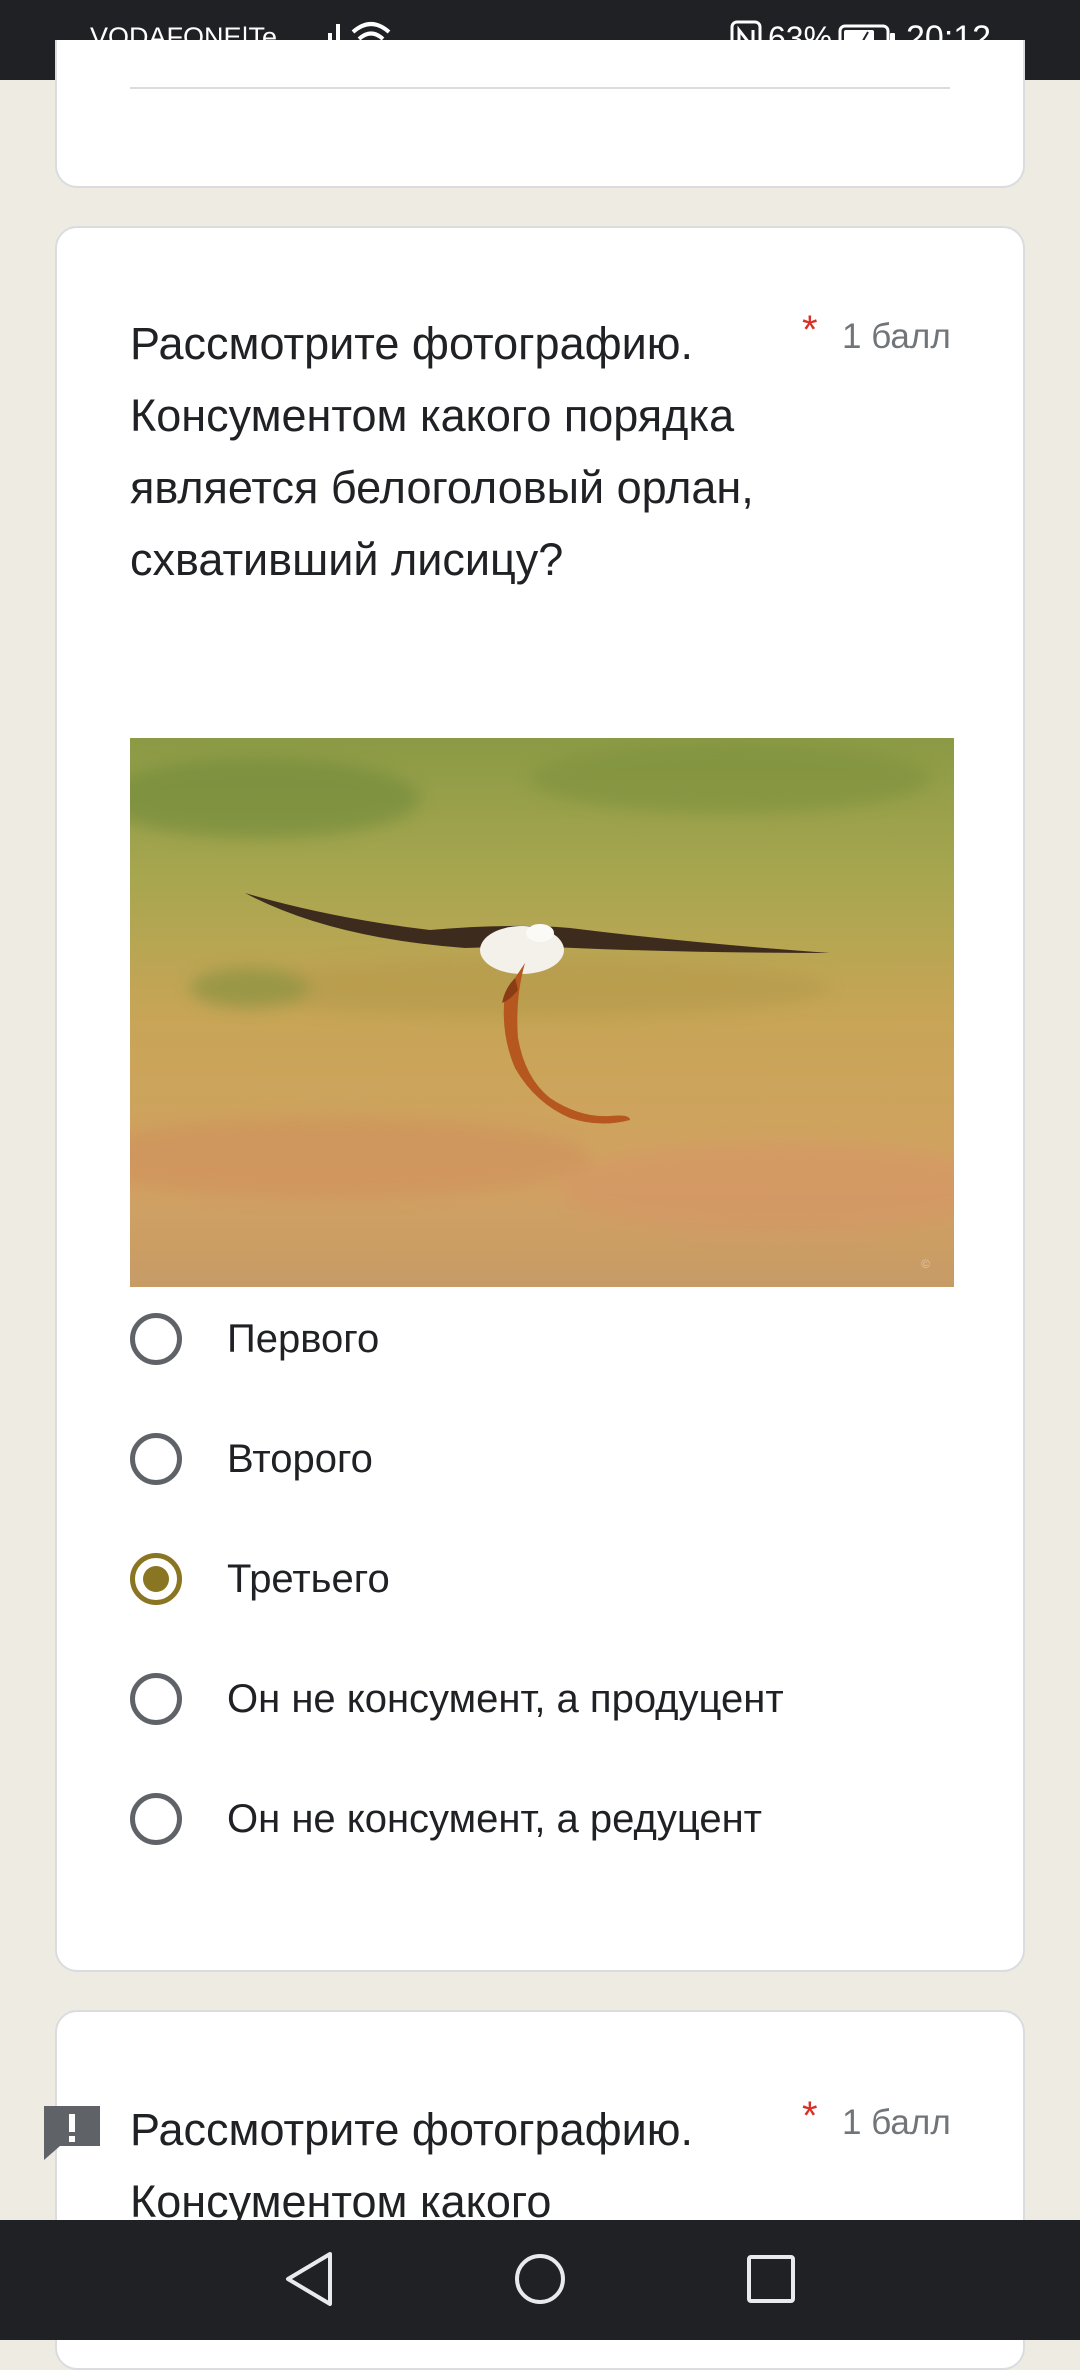 This screenshot has height=2370, width=1080. Describe the element at coordinates (303, 1338) in the screenshot. I see `option-label: Первого` at that location.